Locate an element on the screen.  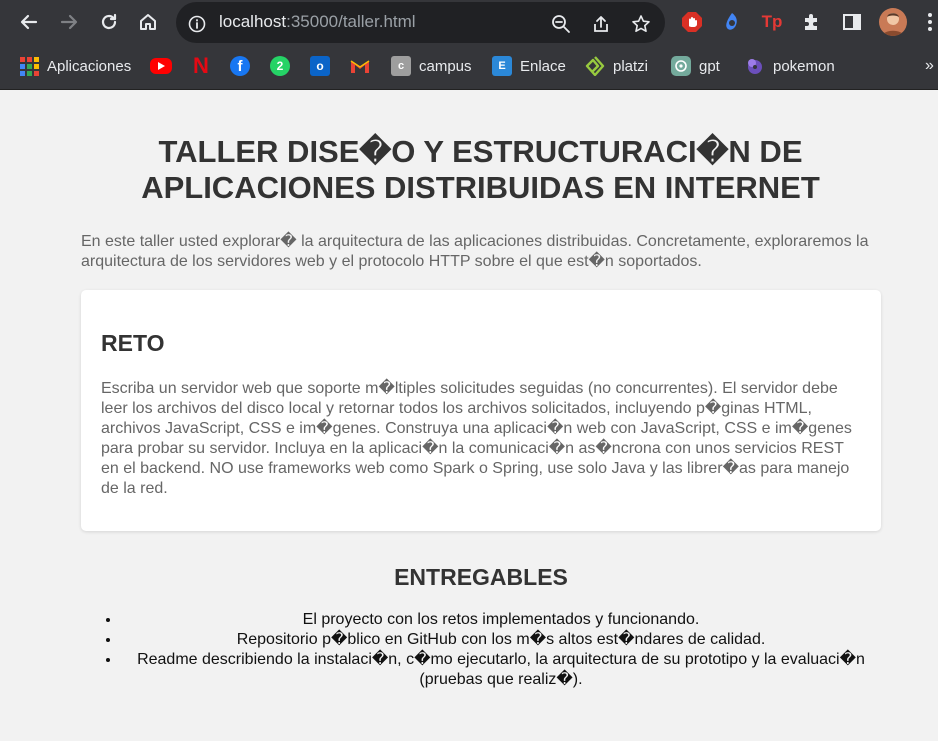
bookmark-label: platzi is located at coordinates (631, 66).